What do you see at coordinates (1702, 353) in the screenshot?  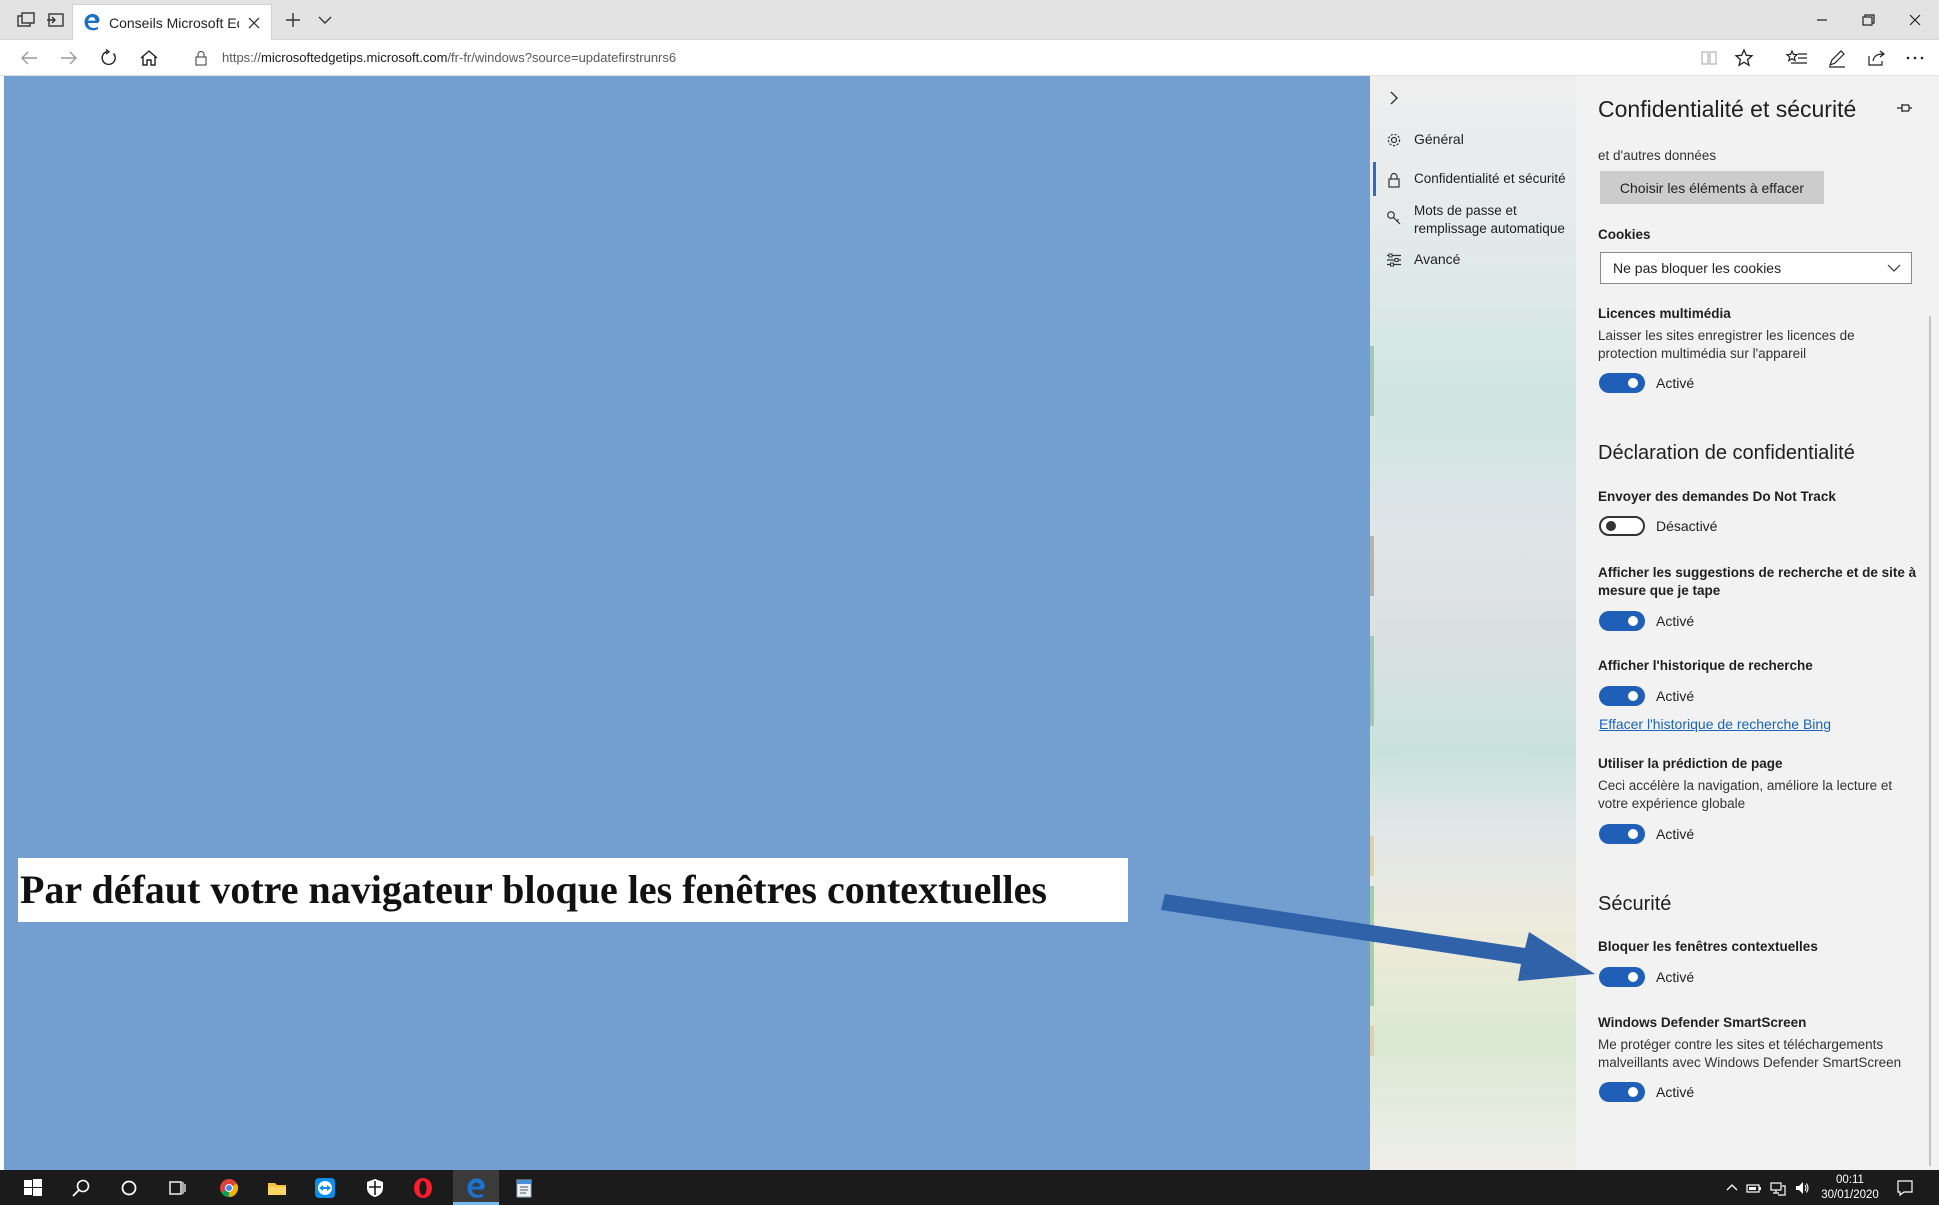 I see `media-licenses-desc-line2: protection multimédia sur l'appareil` at bounding box center [1702, 353].